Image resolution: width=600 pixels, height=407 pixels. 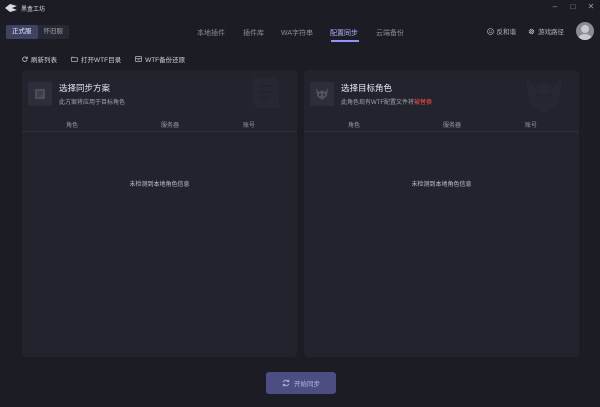 What do you see at coordinates (423, 103) in the screenshot?
I see `sync-target-desc-warning: 被替换` at bounding box center [423, 103].